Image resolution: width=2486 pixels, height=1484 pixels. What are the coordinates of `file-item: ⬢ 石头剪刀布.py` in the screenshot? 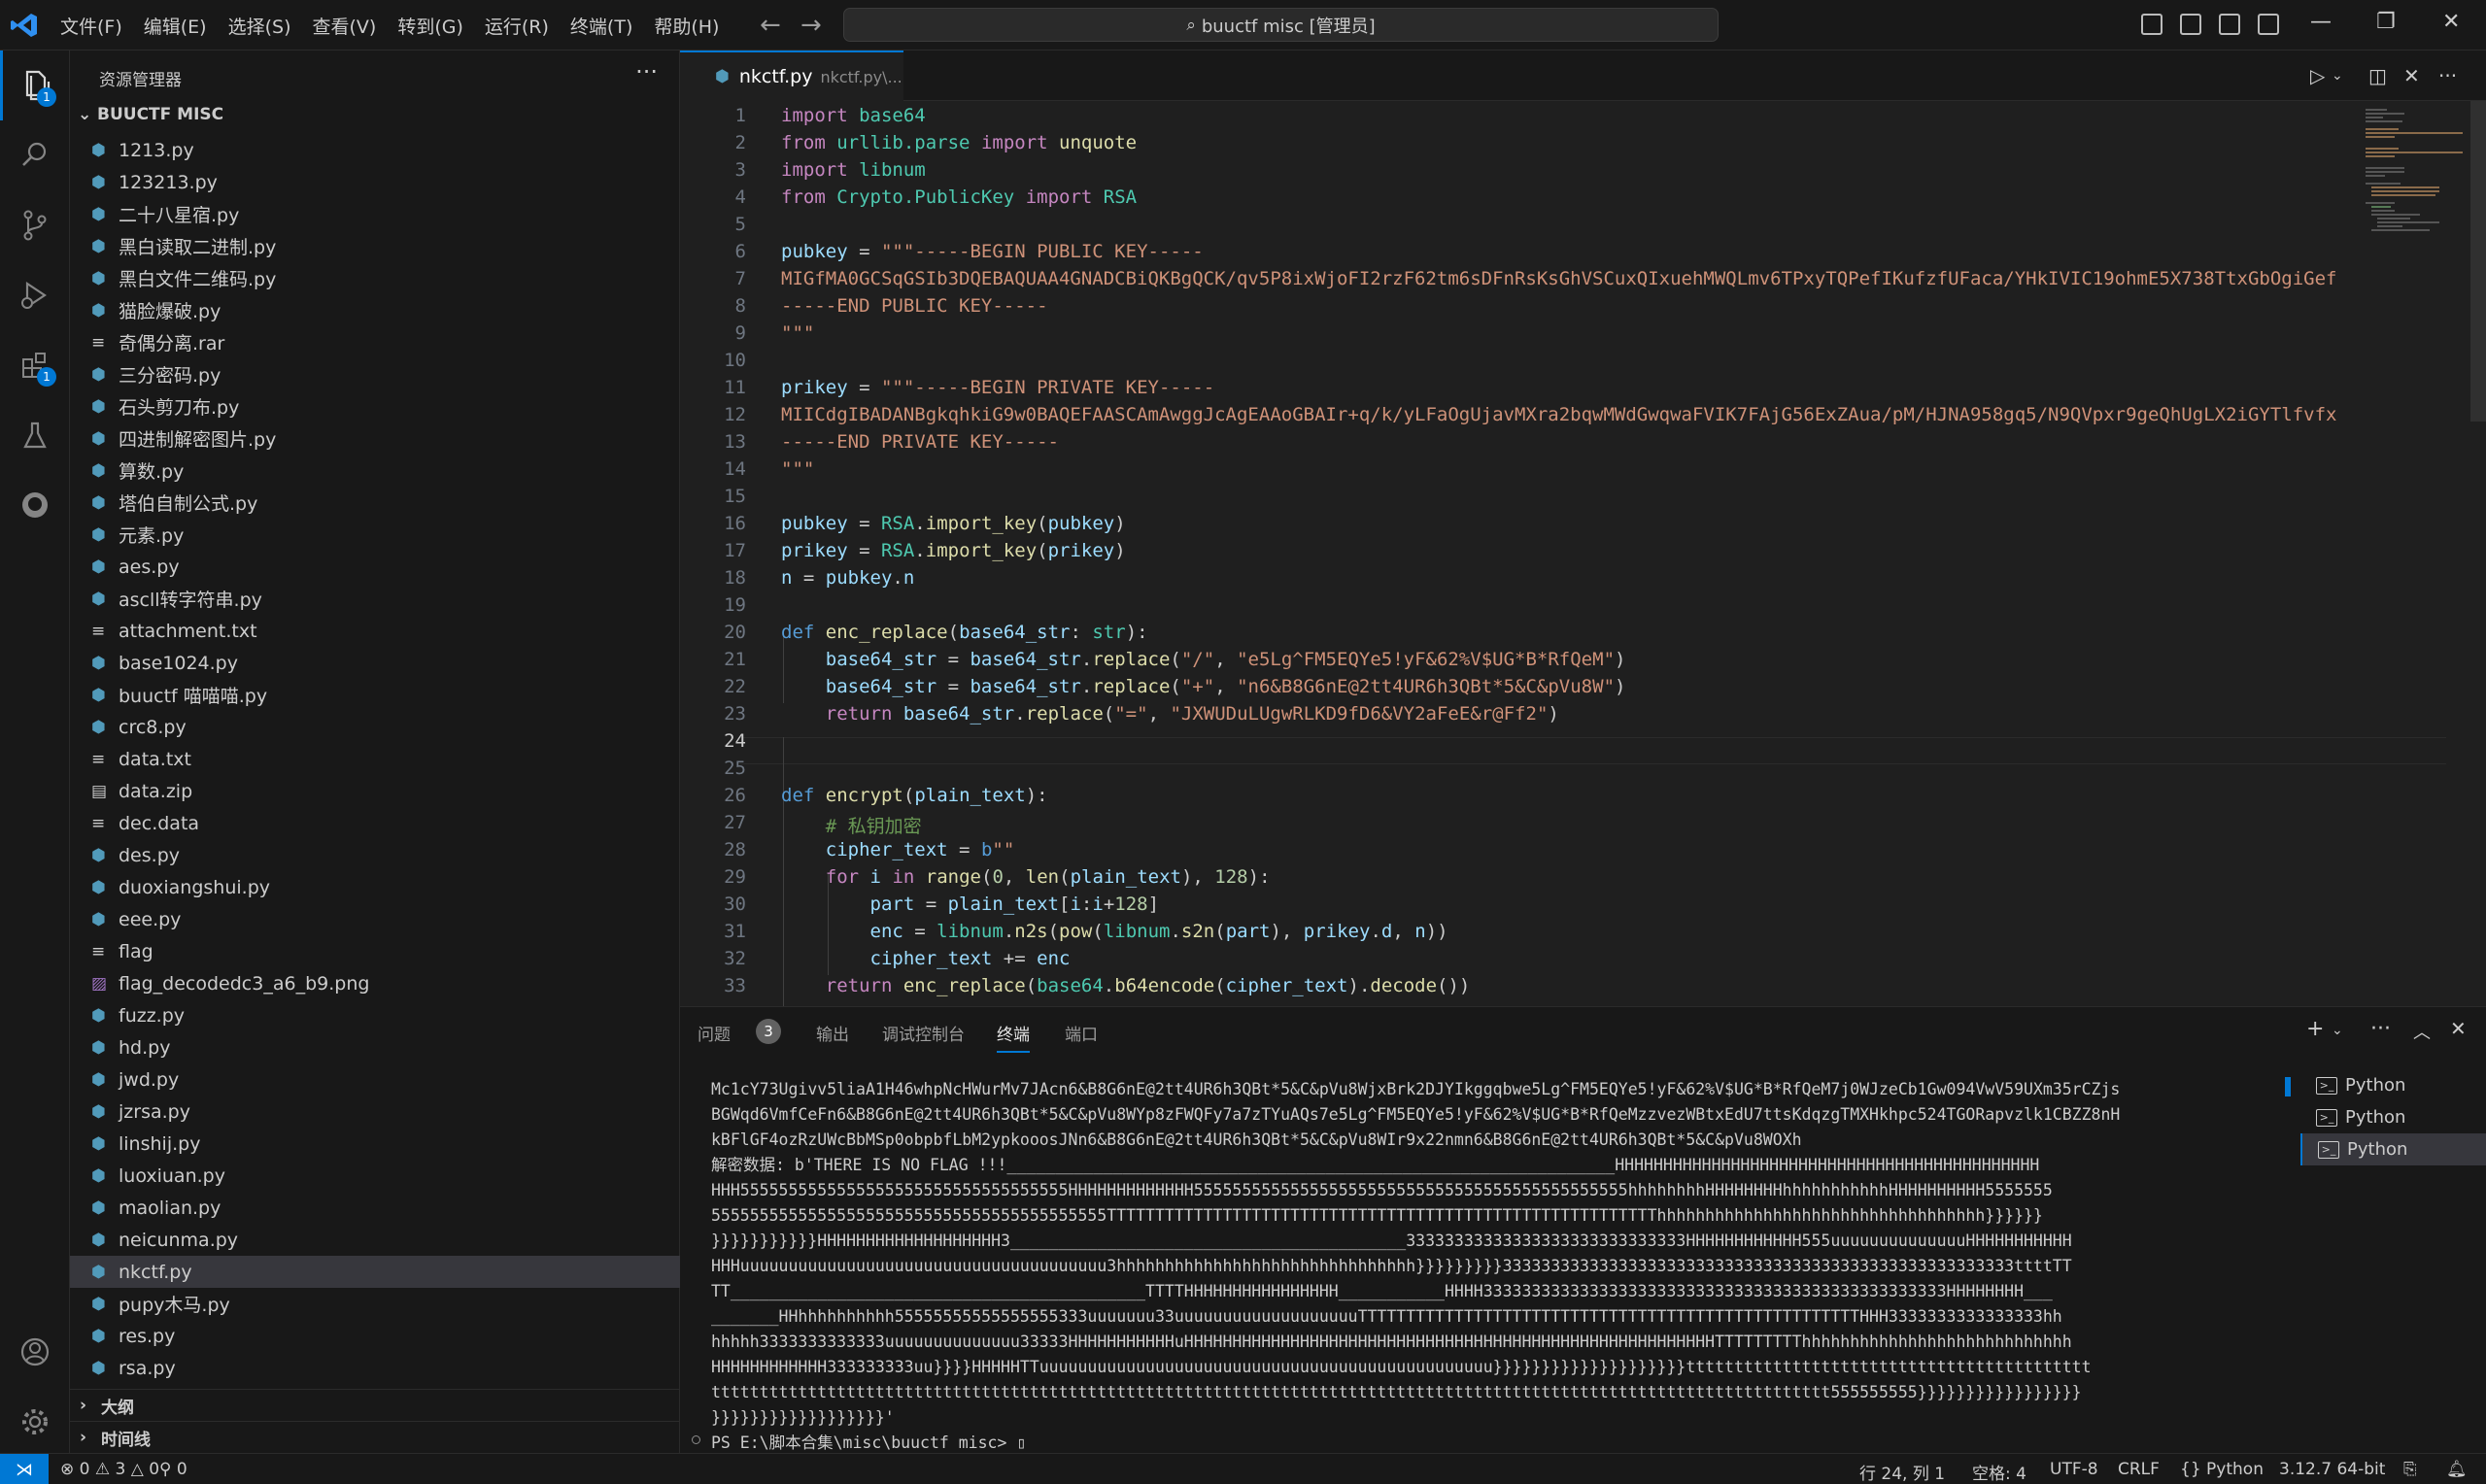 It's located at (375, 406).